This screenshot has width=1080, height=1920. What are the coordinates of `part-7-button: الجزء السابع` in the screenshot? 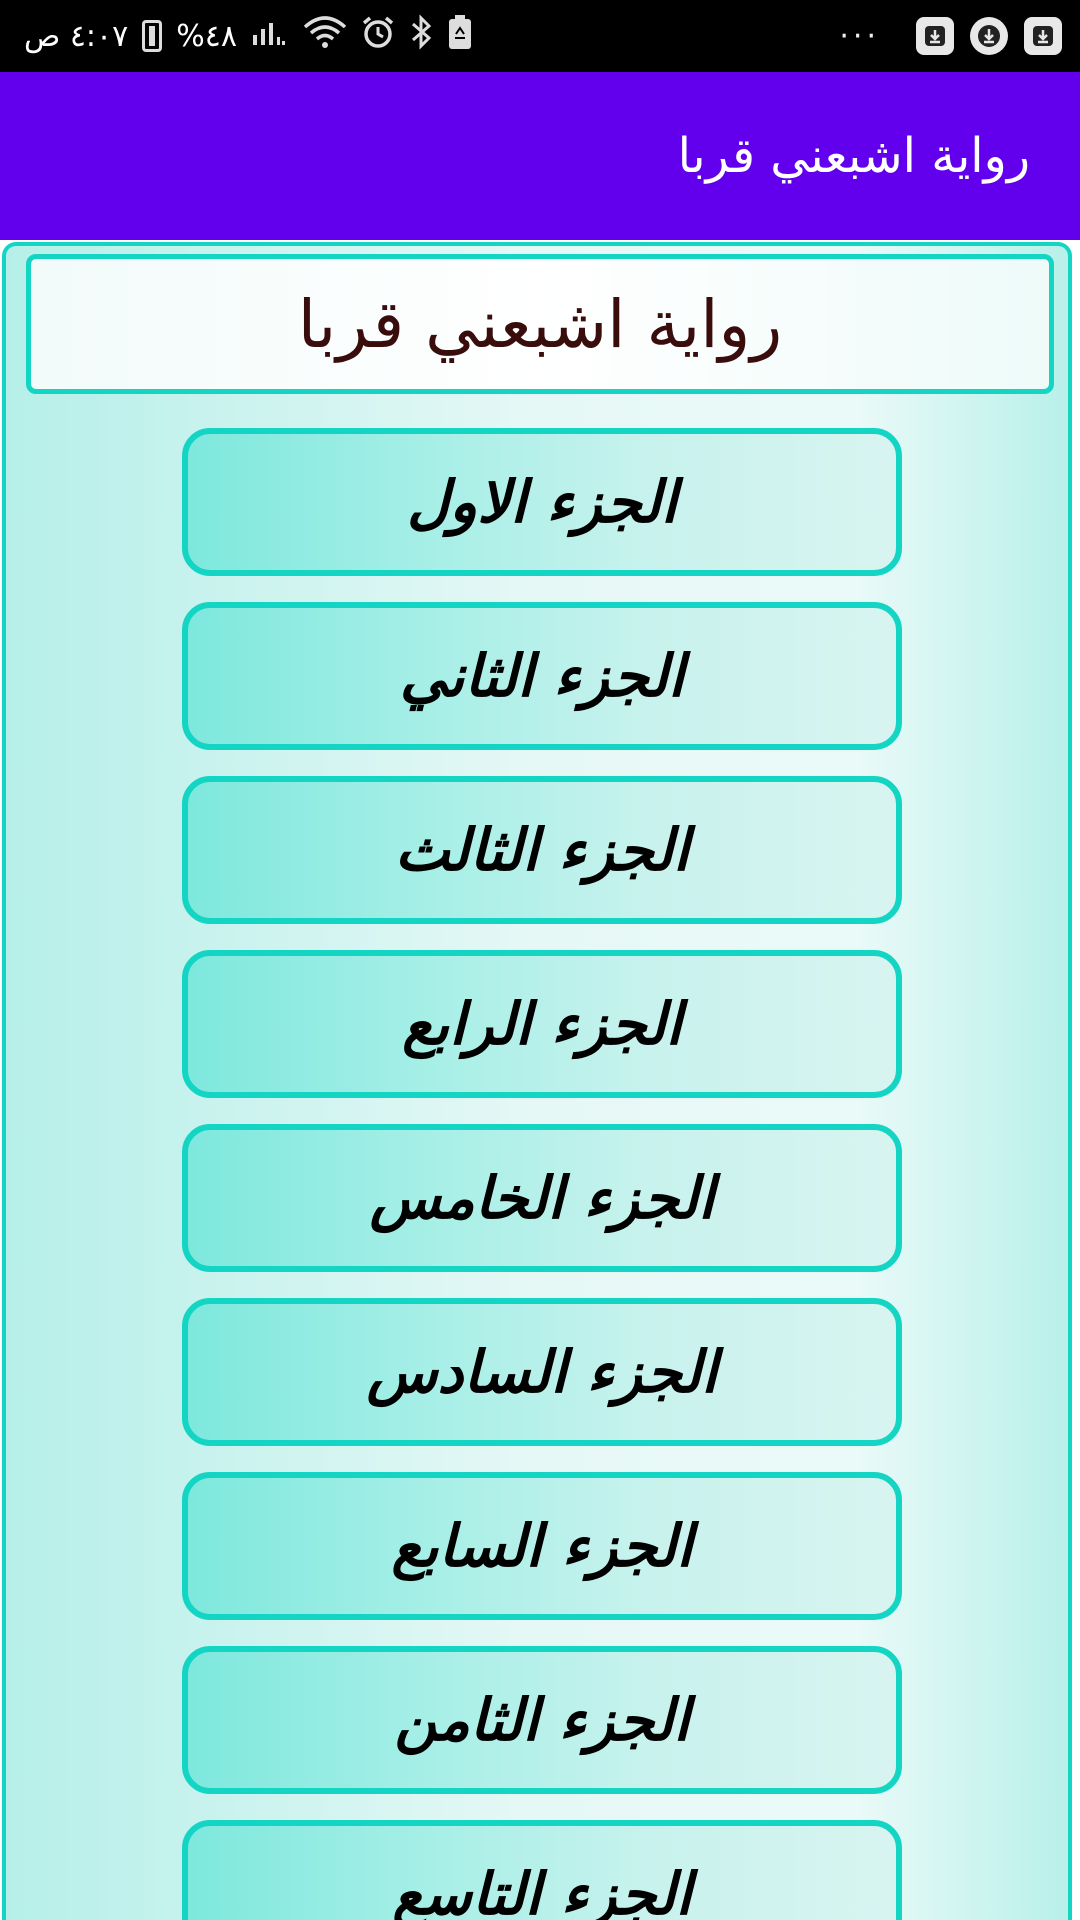 It's located at (542, 1546).